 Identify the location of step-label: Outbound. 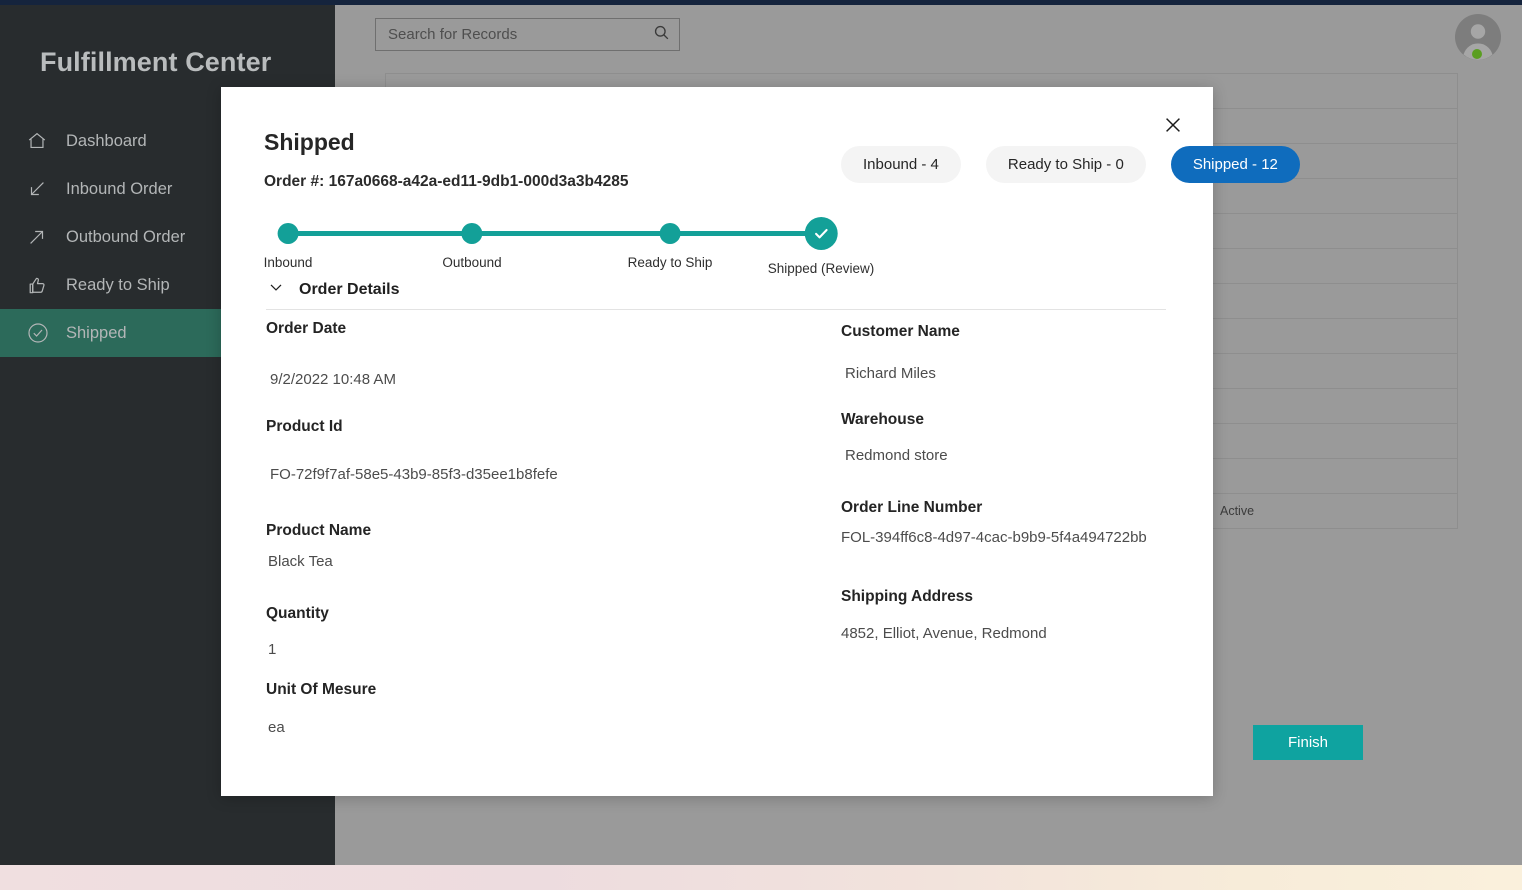
(472, 262).